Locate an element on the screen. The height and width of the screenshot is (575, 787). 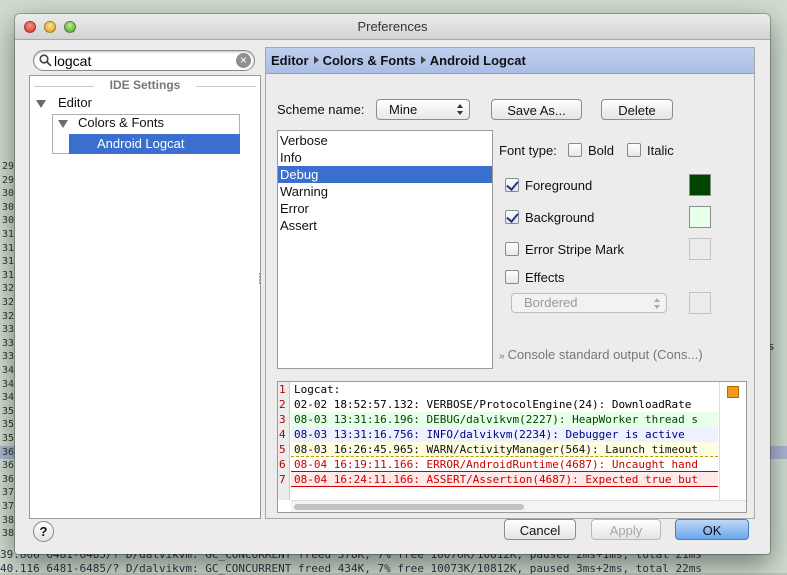
background-label: Background is located at coordinates (560, 217).